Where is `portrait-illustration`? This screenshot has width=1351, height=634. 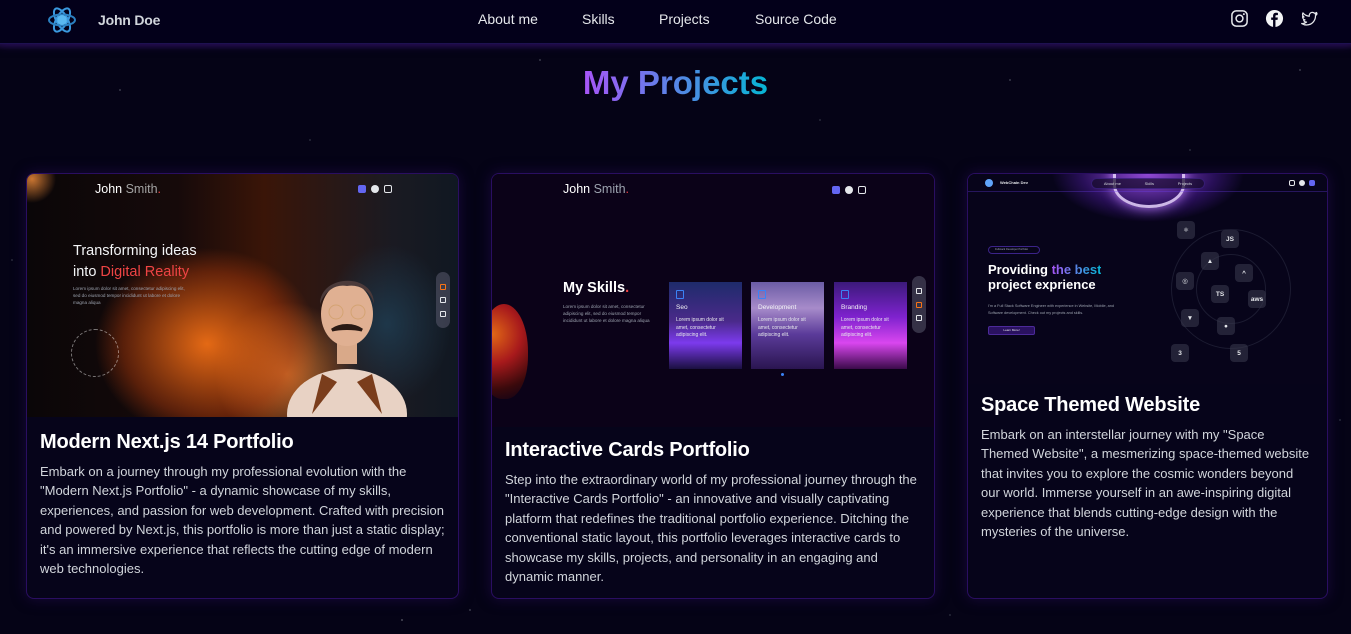 portrait-illustration is located at coordinates (347, 348).